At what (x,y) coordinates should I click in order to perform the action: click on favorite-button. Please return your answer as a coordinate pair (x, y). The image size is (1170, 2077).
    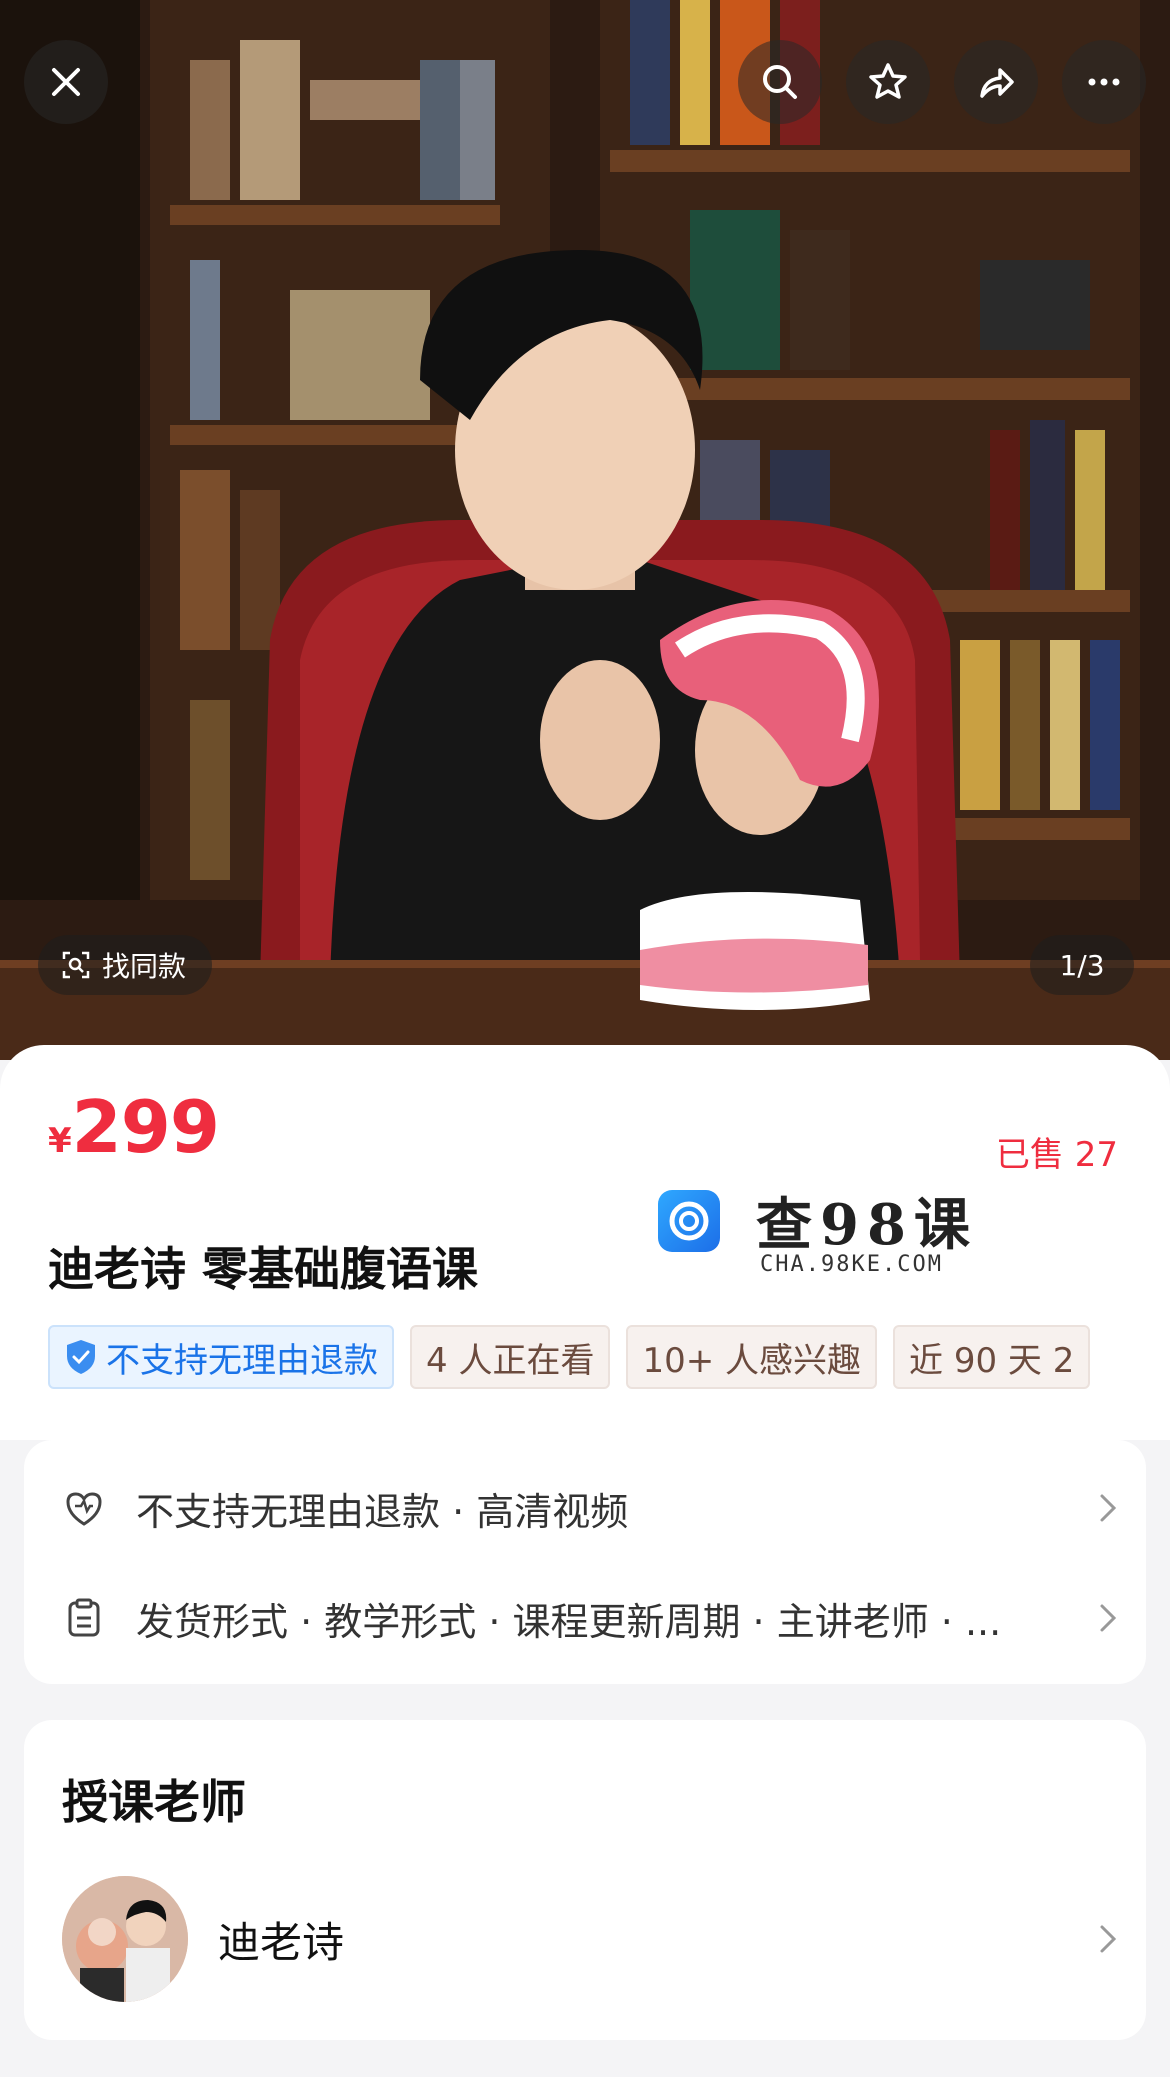
    Looking at the image, I should click on (888, 82).